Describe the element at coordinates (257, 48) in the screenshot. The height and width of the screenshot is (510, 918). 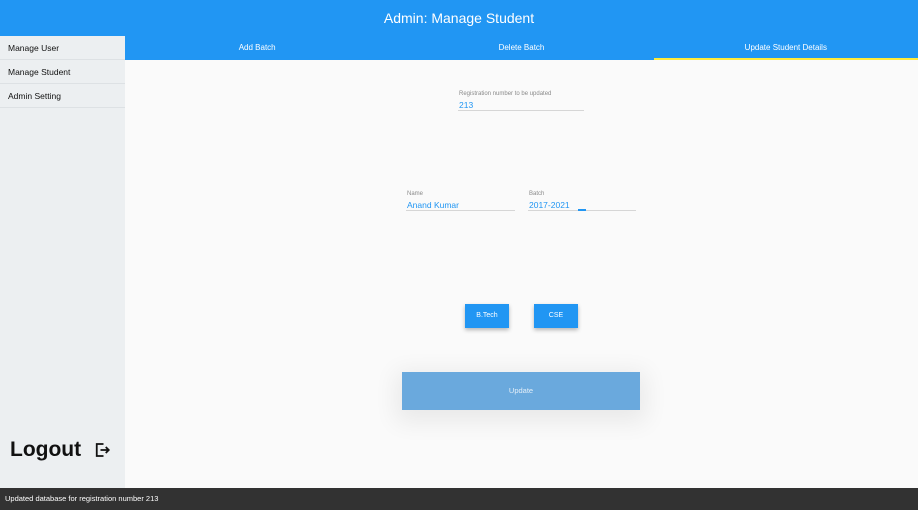
I see `tab-add-batch: Add Batch` at that location.